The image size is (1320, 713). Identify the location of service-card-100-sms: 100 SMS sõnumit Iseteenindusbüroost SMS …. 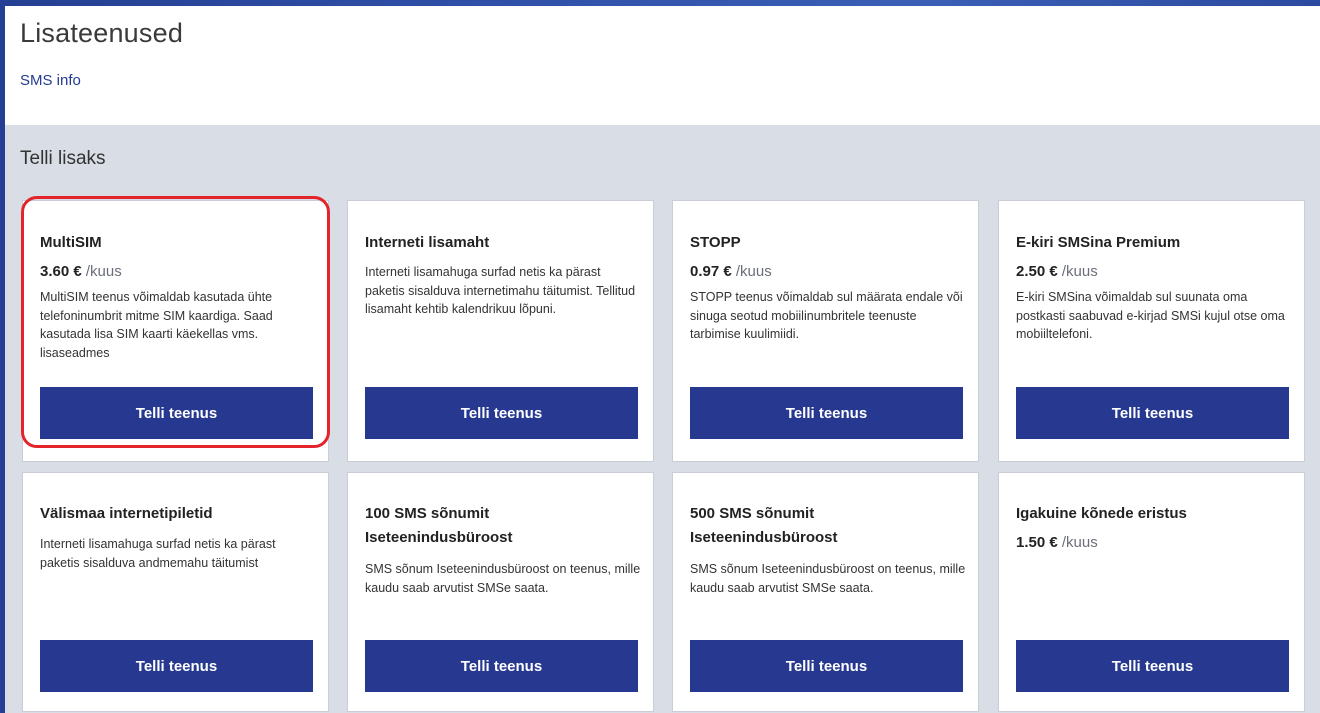
(500, 592).